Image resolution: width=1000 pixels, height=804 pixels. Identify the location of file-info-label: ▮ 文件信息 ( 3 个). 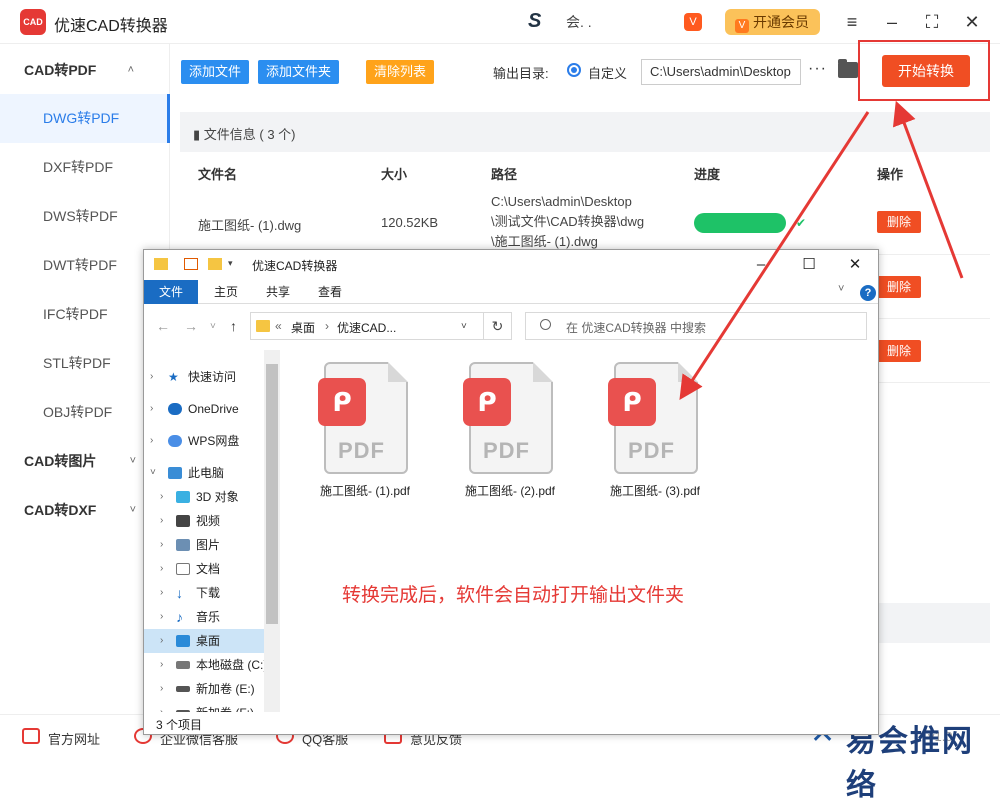
(244, 134).